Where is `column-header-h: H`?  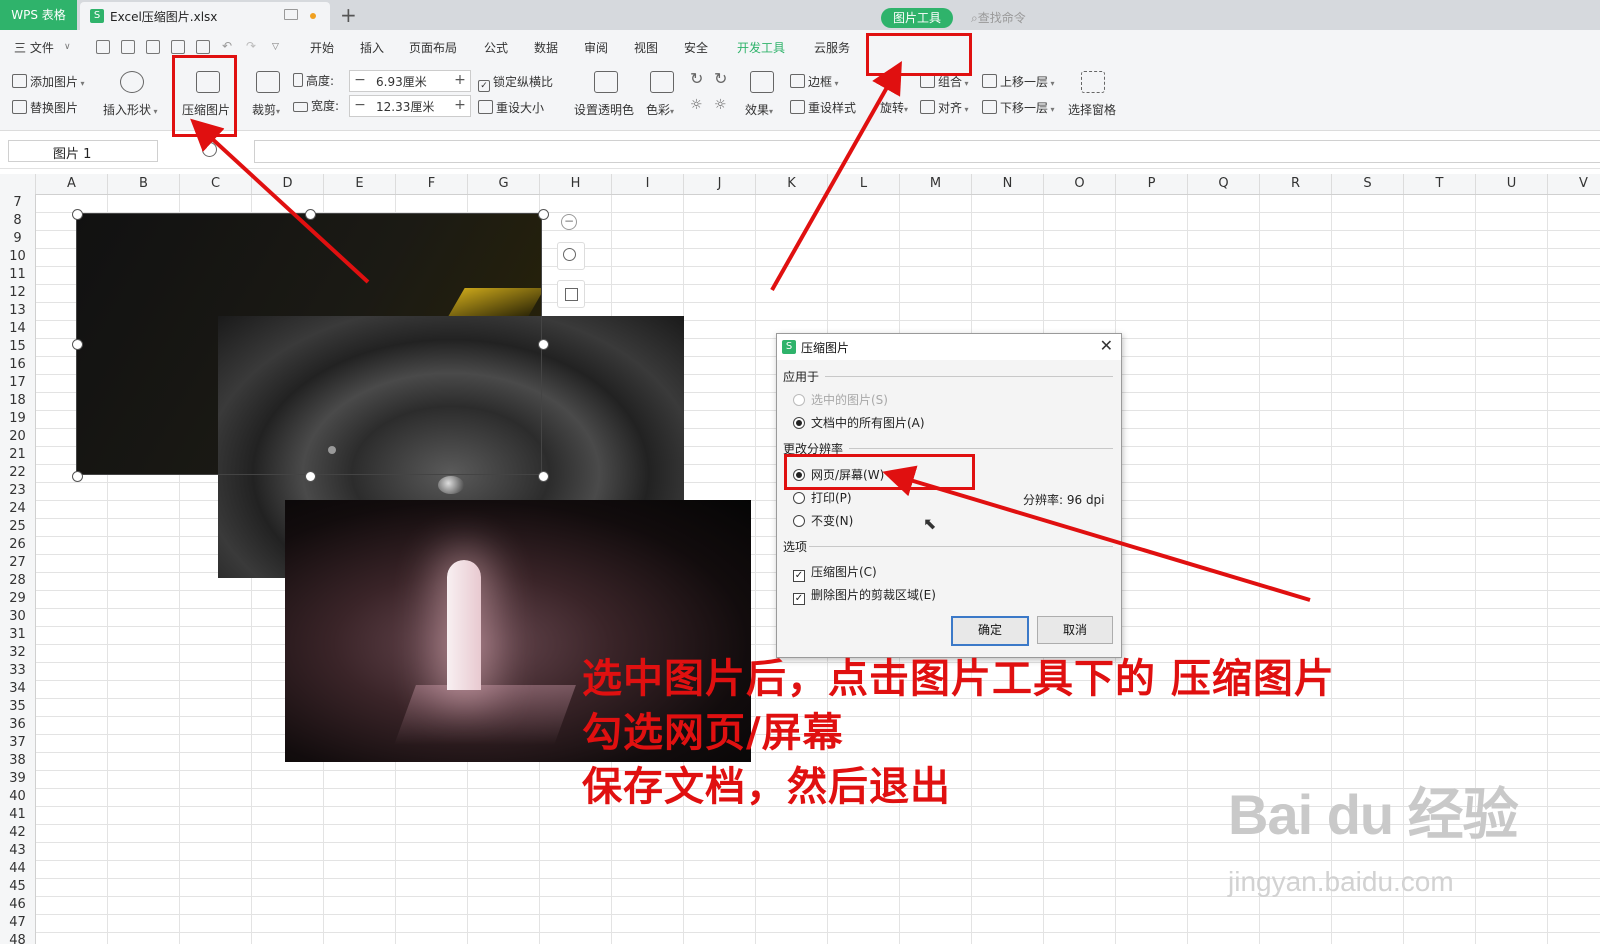 column-header-h: H is located at coordinates (576, 184).